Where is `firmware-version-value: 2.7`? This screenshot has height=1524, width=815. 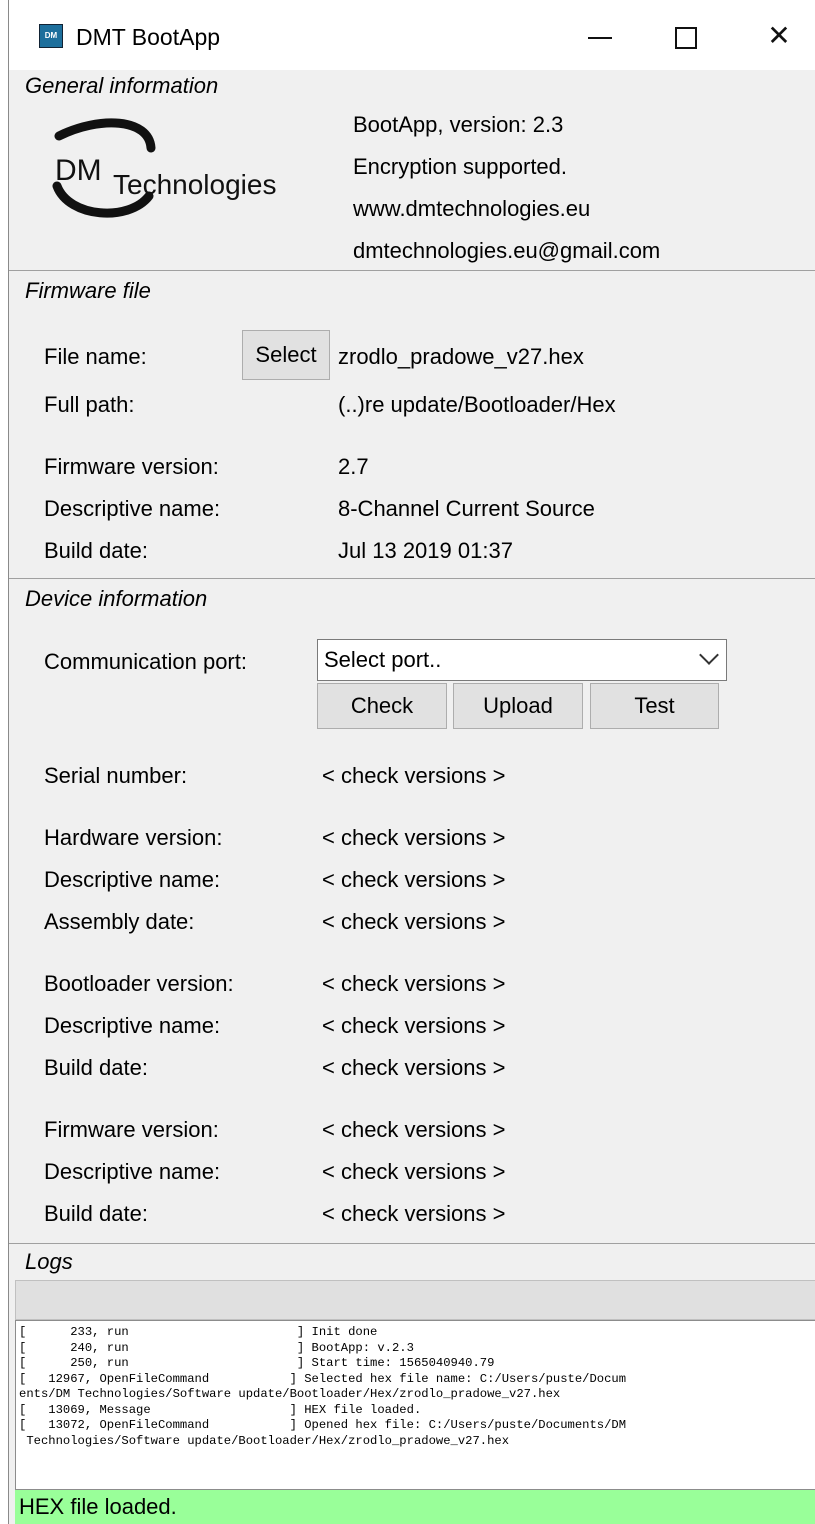 firmware-version-value: 2.7 is located at coordinates (353, 466).